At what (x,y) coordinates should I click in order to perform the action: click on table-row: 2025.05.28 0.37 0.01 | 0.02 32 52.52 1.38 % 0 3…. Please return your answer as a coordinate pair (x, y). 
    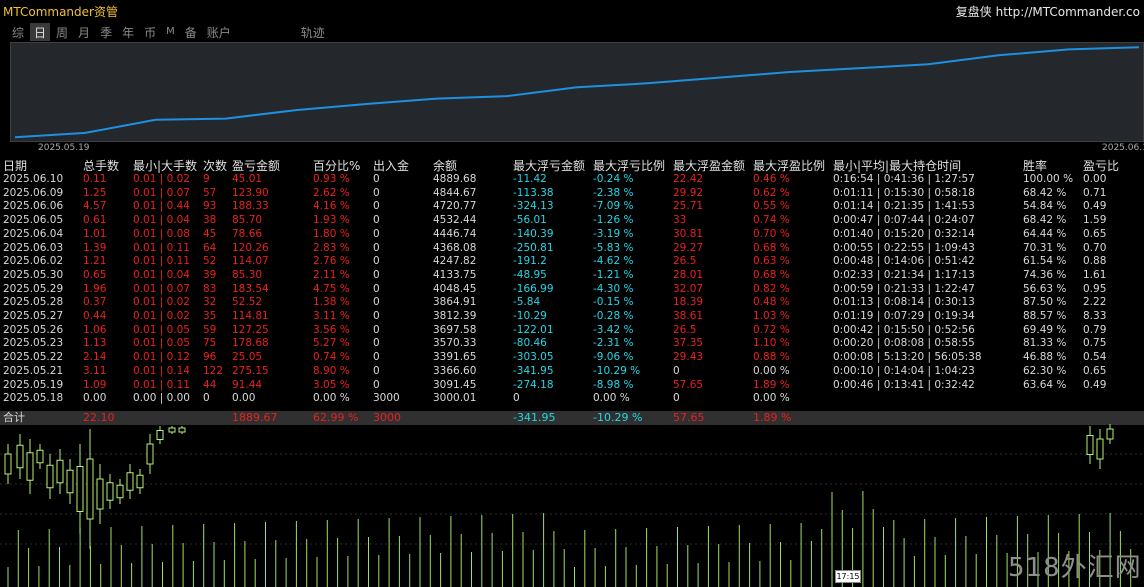
    Looking at the image, I should click on (572, 303).